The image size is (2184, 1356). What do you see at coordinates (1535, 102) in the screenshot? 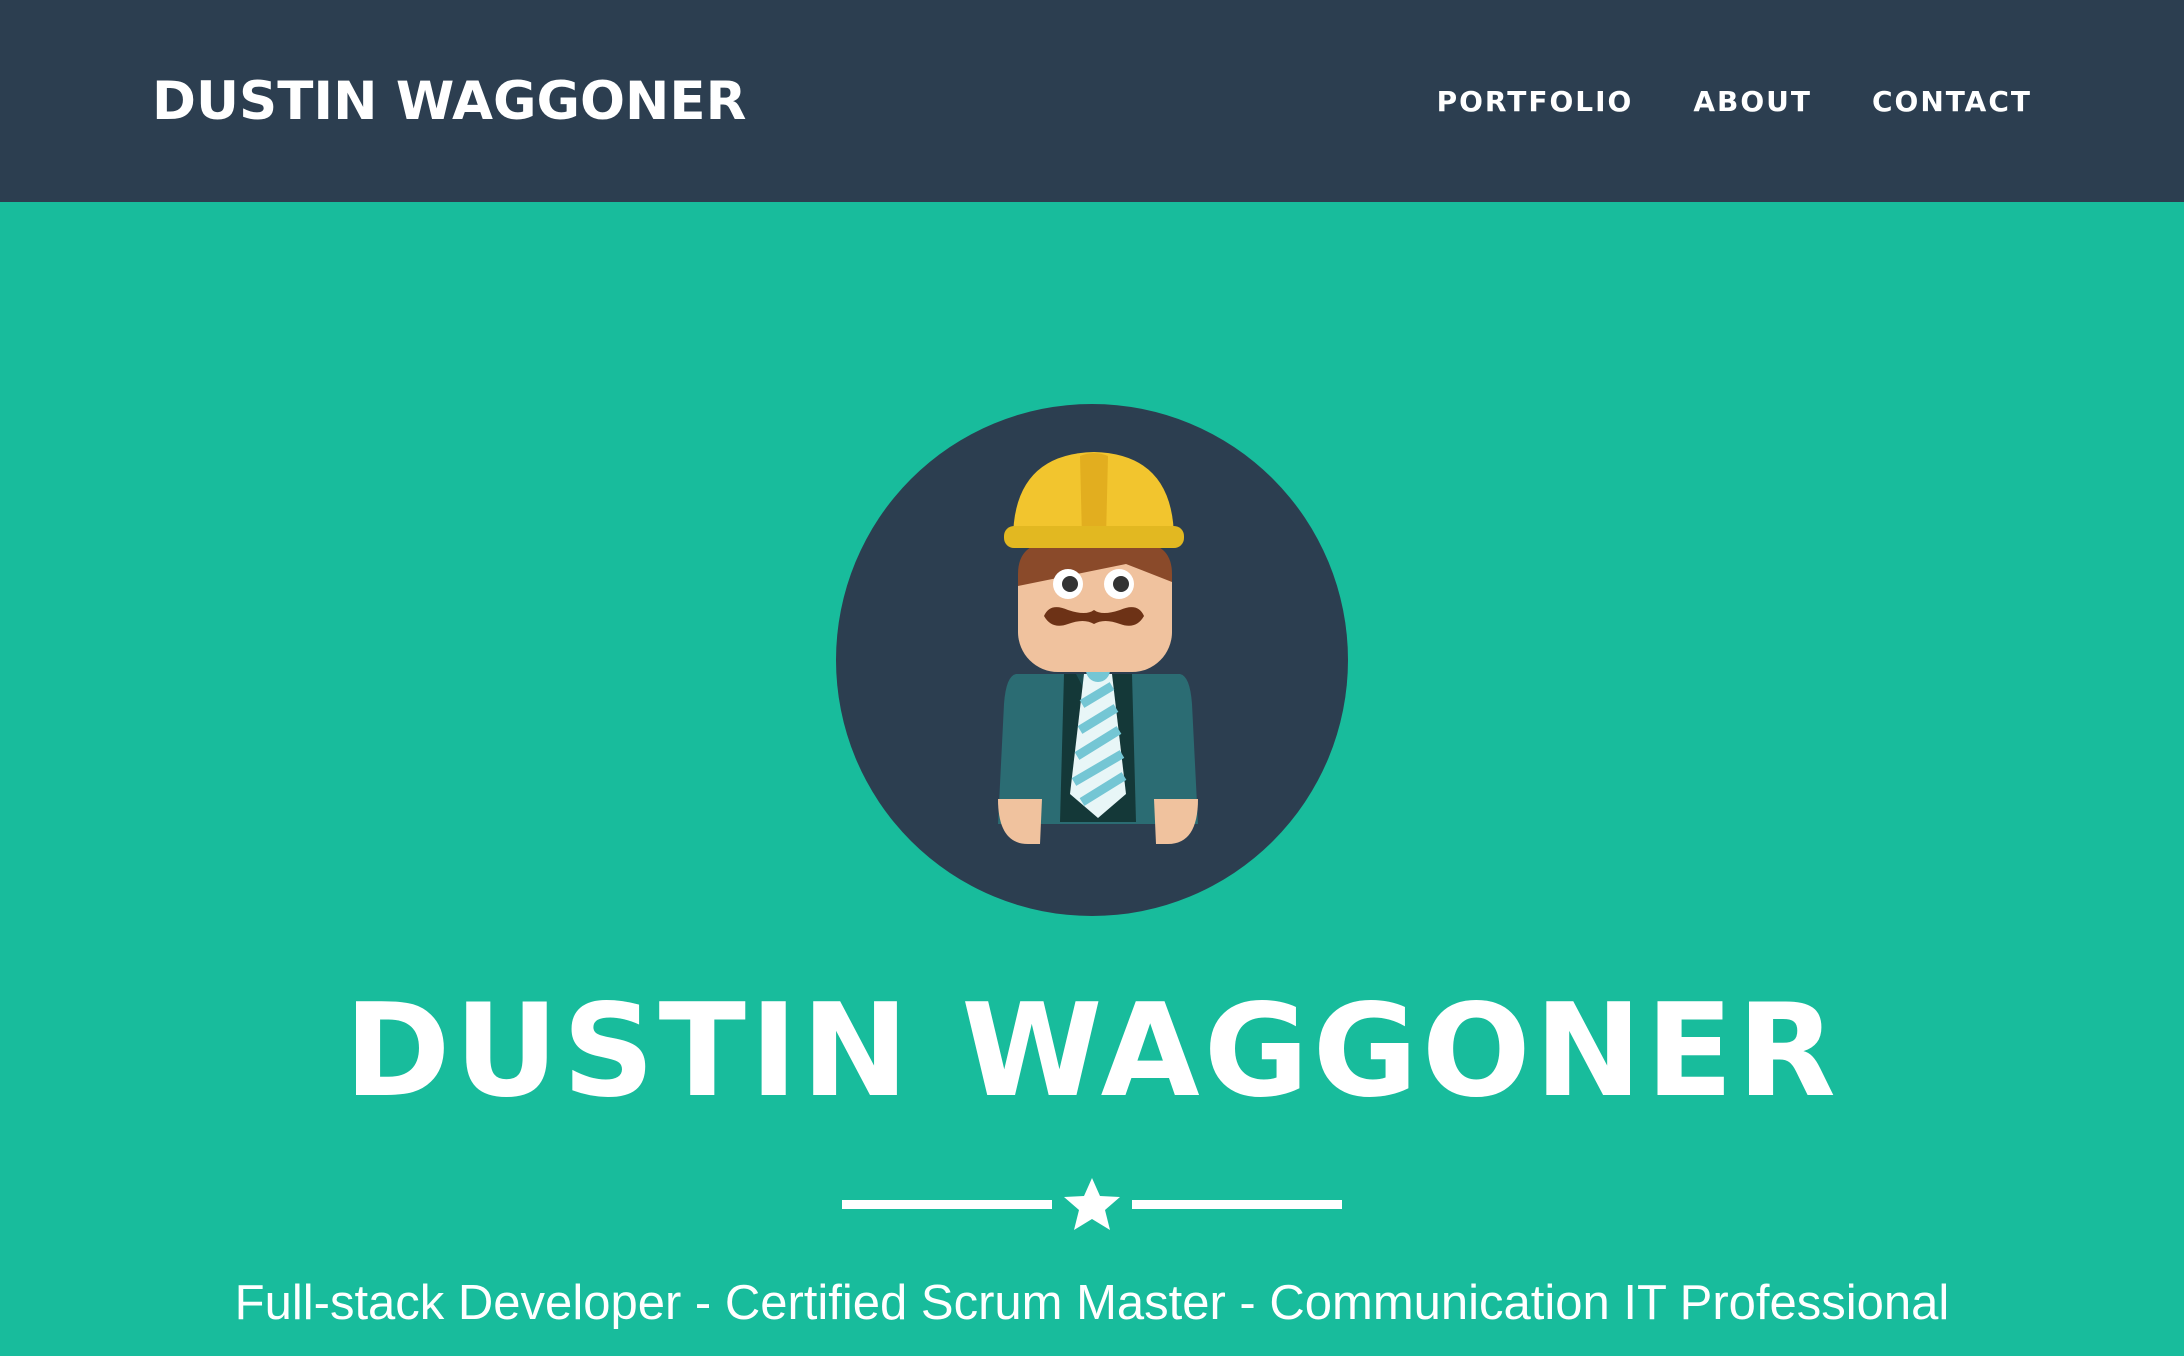
I see `nav-link-portfolio: PORTFOLIO` at bounding box center [1535, 102].